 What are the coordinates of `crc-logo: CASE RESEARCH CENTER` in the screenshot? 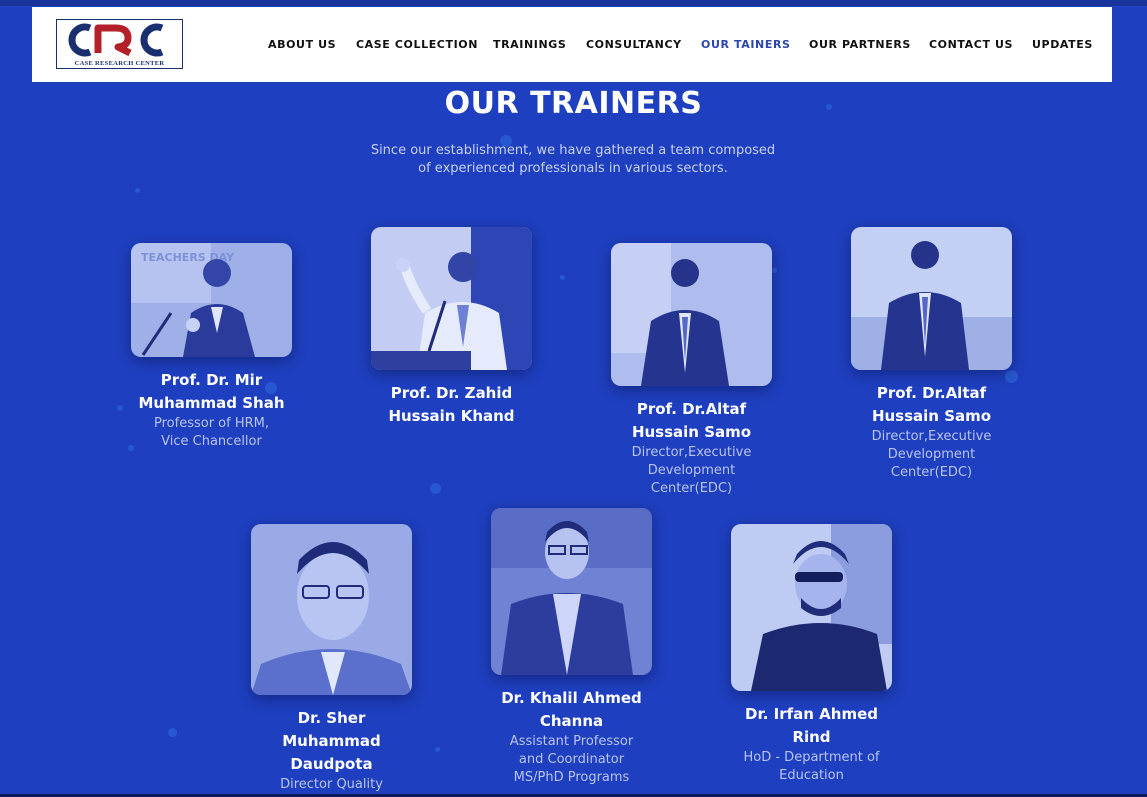 It's located at (119, 44).